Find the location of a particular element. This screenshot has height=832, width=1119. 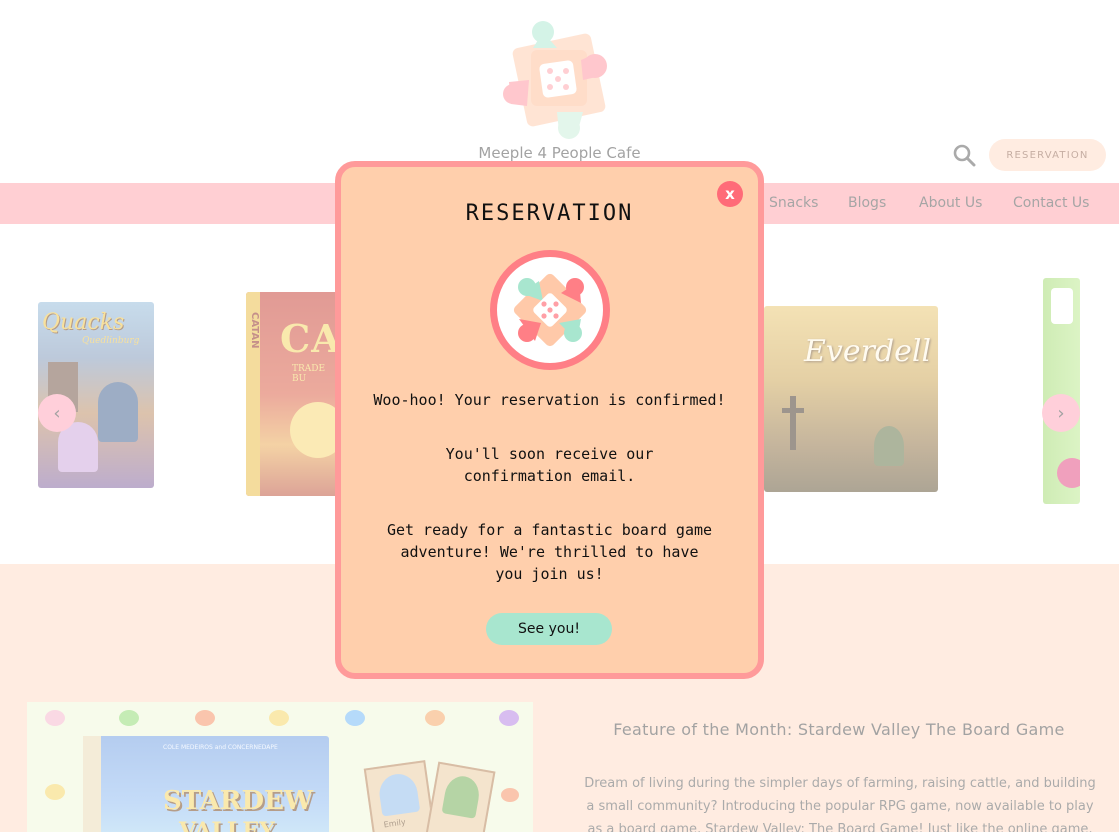

confirmation-message: Woo-hoo! Your reservation is confirmed! is located at coordinates (549, 400).